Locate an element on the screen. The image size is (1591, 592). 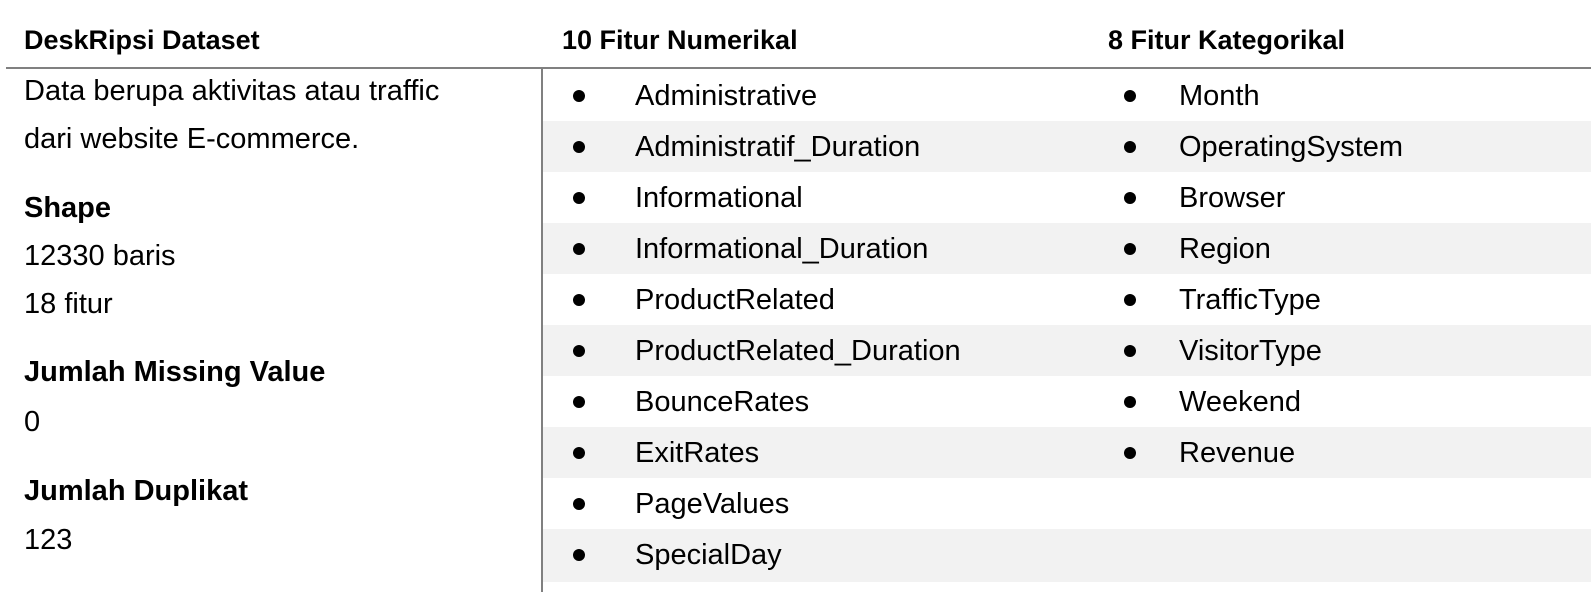
categorical-feature-item: Weekend is located at coordinates (1347, 401).